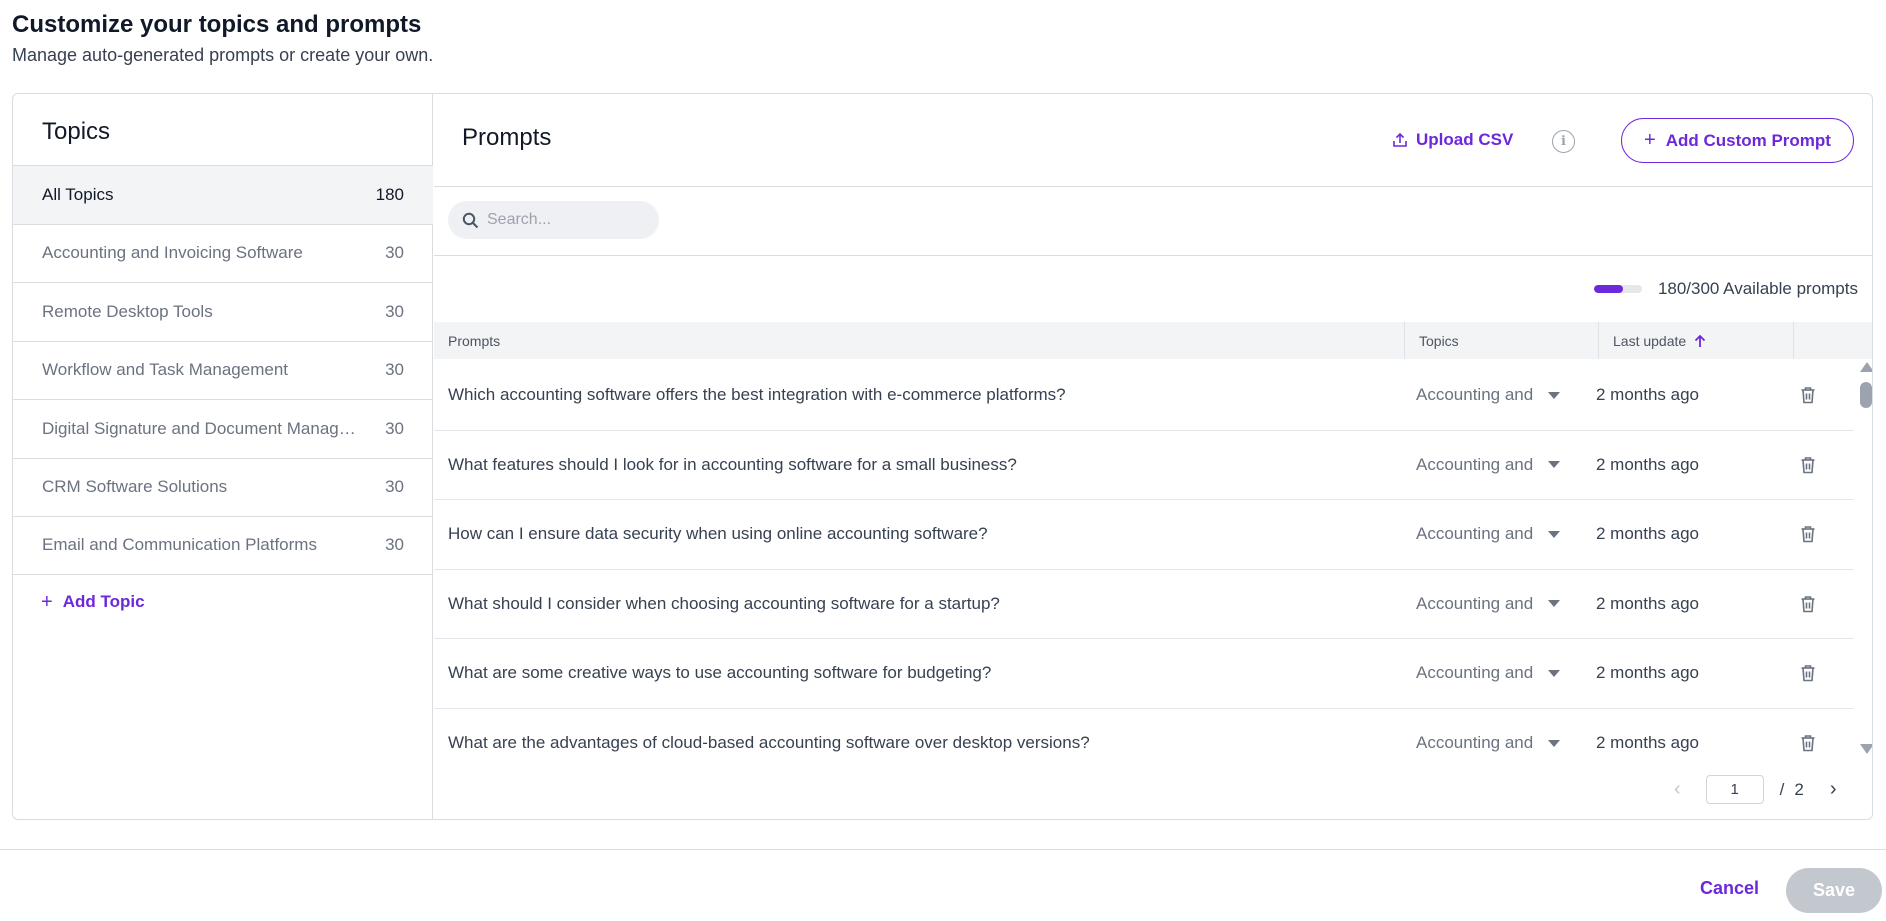 Image resolution: width=1886 pixels, height=921 pixels. Describe the element at coordinates (179, 545) in the screenshot. I see `topic-label: Email and Communication Platforms` at that location.